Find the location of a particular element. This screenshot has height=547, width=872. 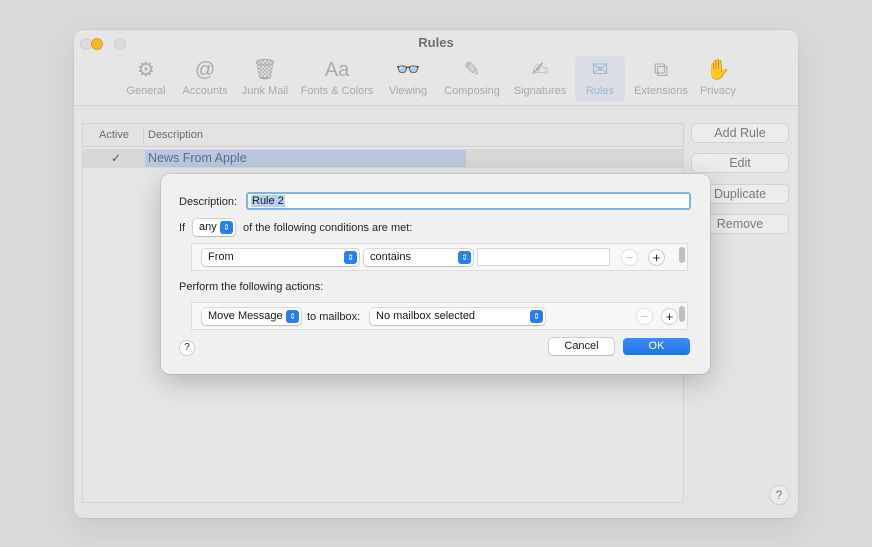

gear-icon: ⚙ is located at coordinates (146, 70).